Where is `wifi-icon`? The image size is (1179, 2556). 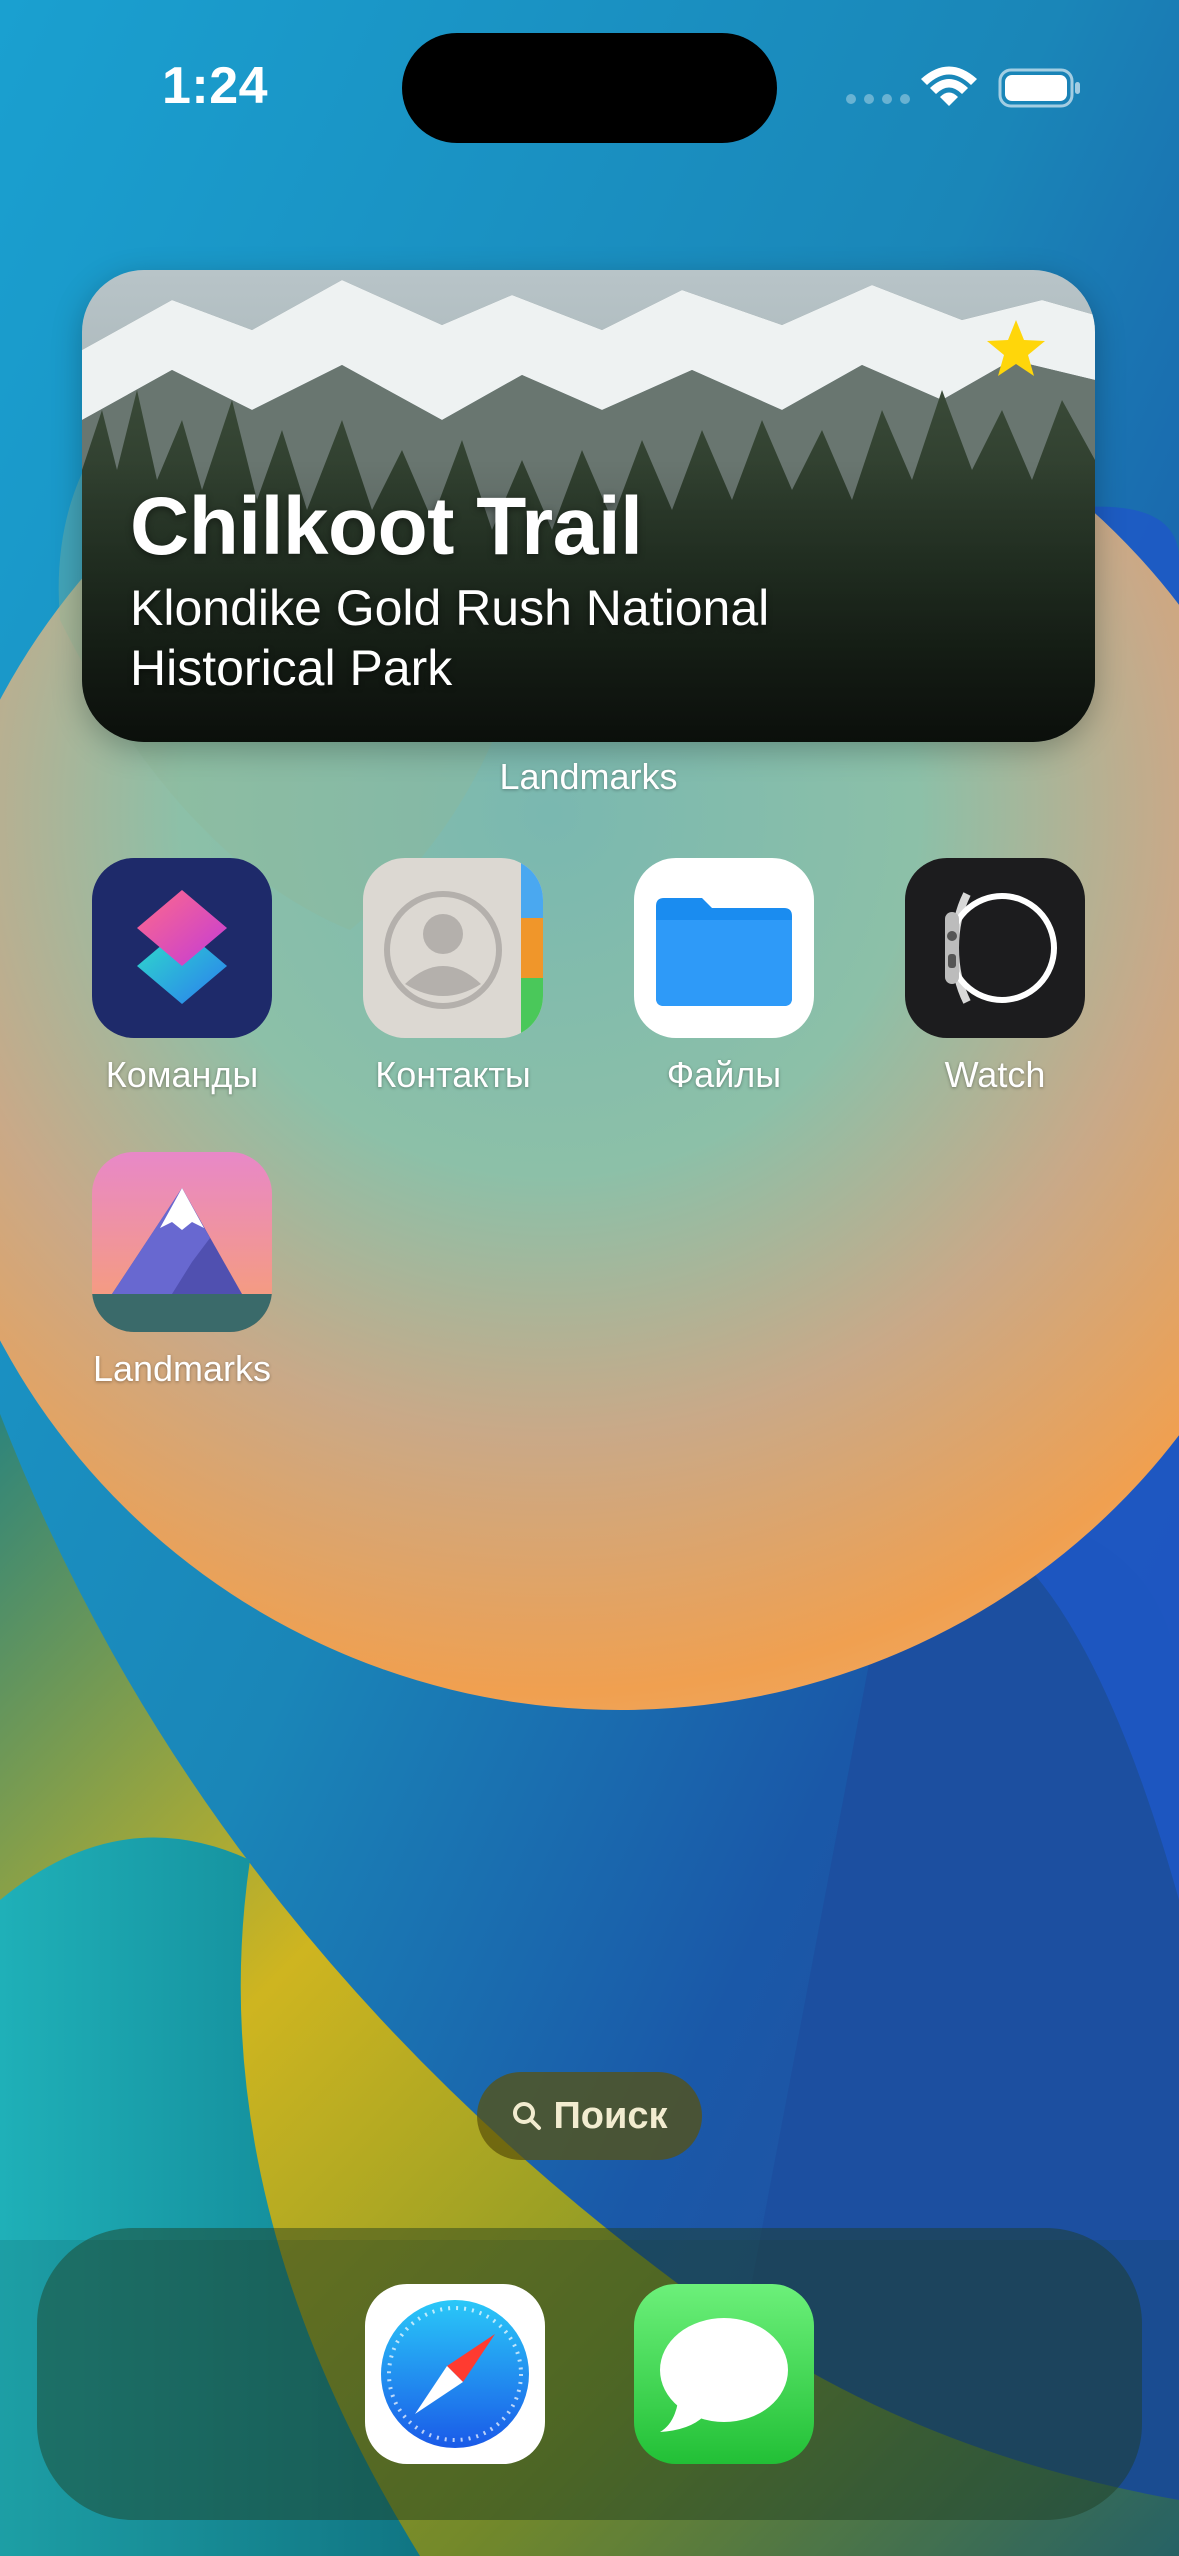
wifi-icon is located at coordinates (949, 86).